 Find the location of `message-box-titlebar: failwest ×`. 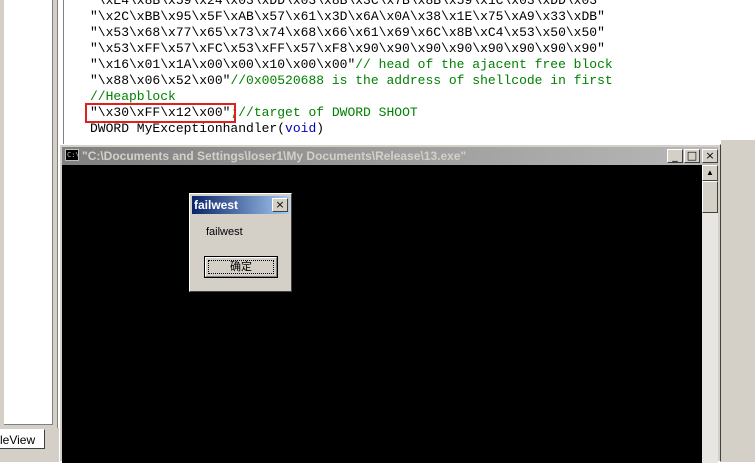

message-box-titlebar: failwest × is located at coordinates (240, 205).